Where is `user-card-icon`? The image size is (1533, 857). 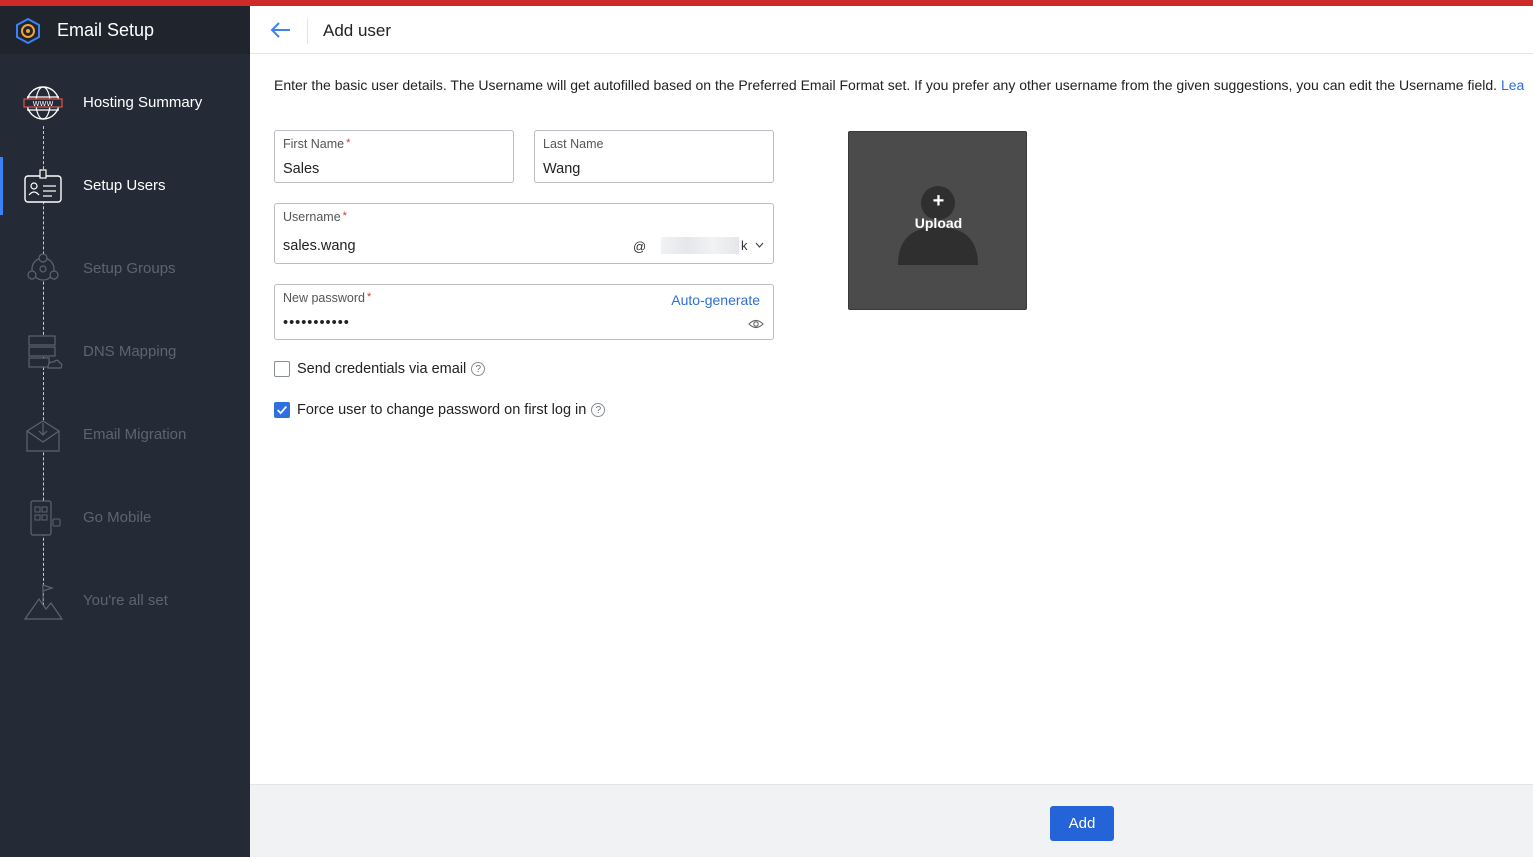 user-card-icon is located at coordinates (43, 186).